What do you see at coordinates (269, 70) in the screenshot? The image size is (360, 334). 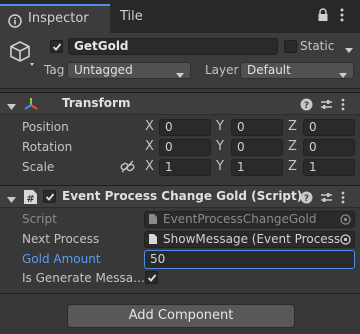 I see `layer-dropdown-value: Default` at bounding box center [269, 70].